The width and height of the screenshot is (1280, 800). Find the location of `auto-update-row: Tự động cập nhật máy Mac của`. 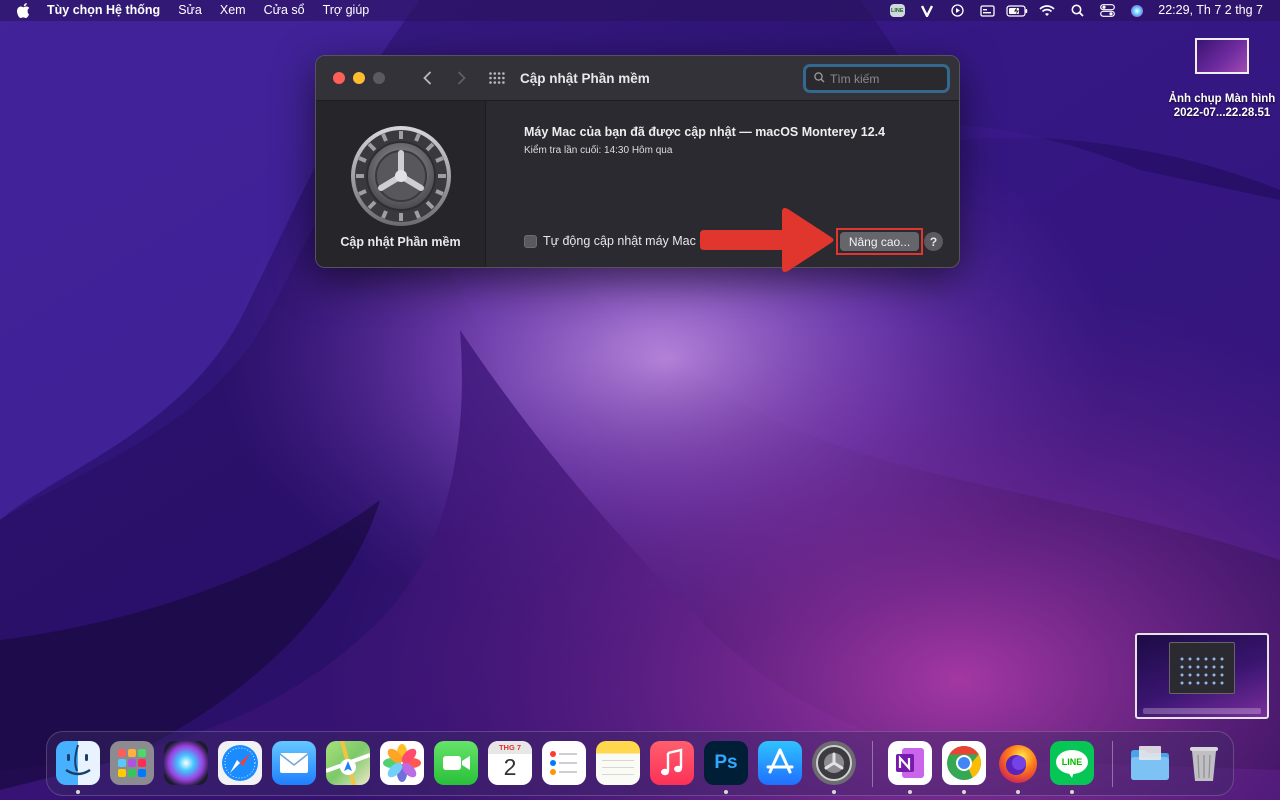

auto-update-row: Tự động cập nhật máy Mac của is located at coordinates (622, 241).